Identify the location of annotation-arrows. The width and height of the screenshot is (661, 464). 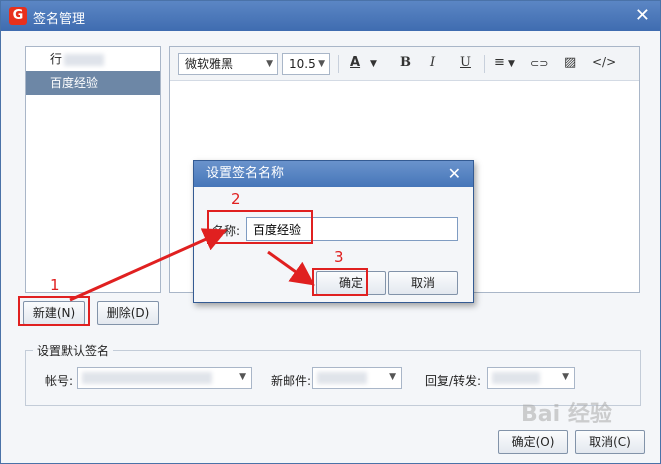
(192, 265).